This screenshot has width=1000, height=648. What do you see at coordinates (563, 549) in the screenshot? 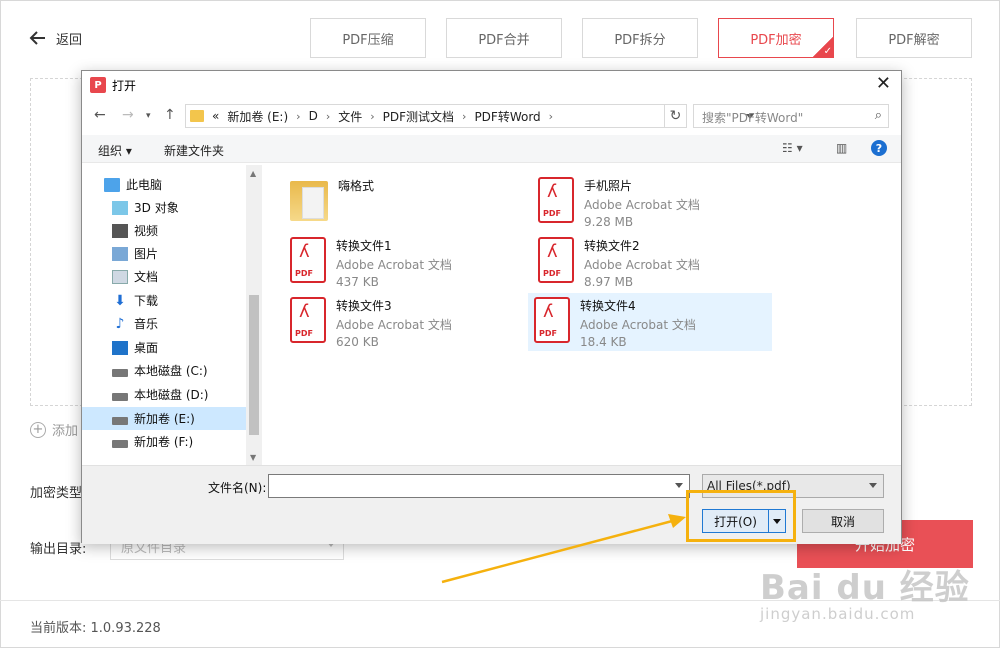
I see `annotation-arrow-icon` at bounding box center [563, 549].